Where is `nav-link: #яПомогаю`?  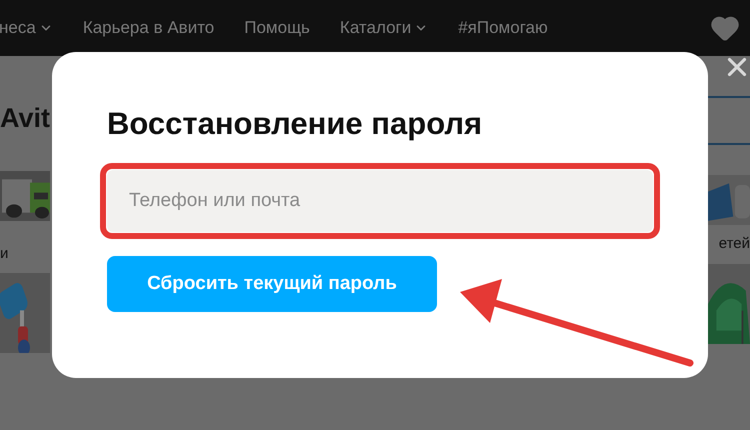 nav-link: #яПомогаю is located at coordinates (503, 28).